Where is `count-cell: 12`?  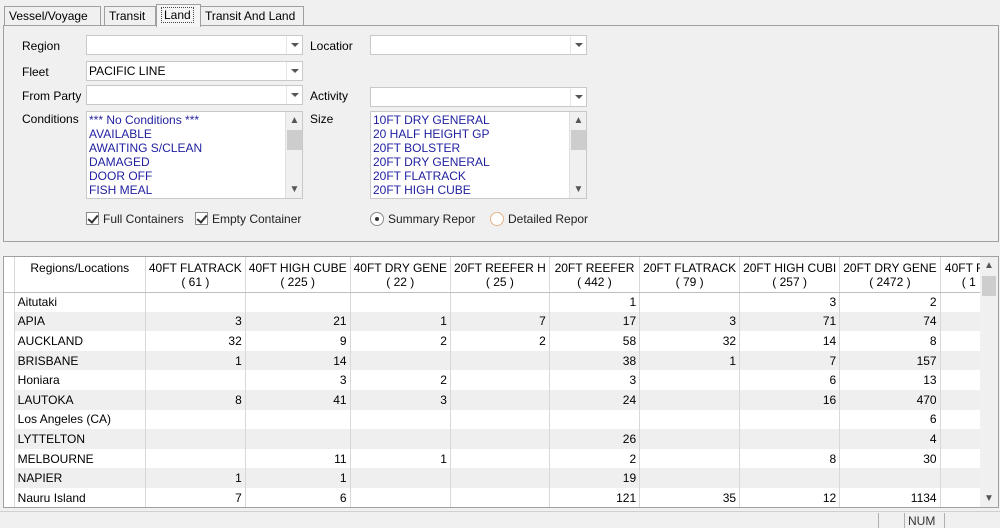
count-cell: 12 is located at coordinates (790, 497).